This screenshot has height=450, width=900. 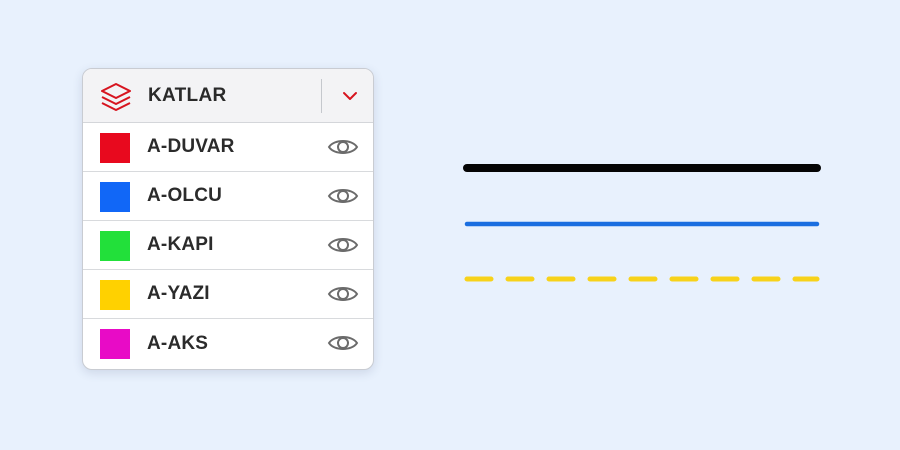 I want to click on layers-dropdown-header: KATLAR, so click(x=228, y=96).